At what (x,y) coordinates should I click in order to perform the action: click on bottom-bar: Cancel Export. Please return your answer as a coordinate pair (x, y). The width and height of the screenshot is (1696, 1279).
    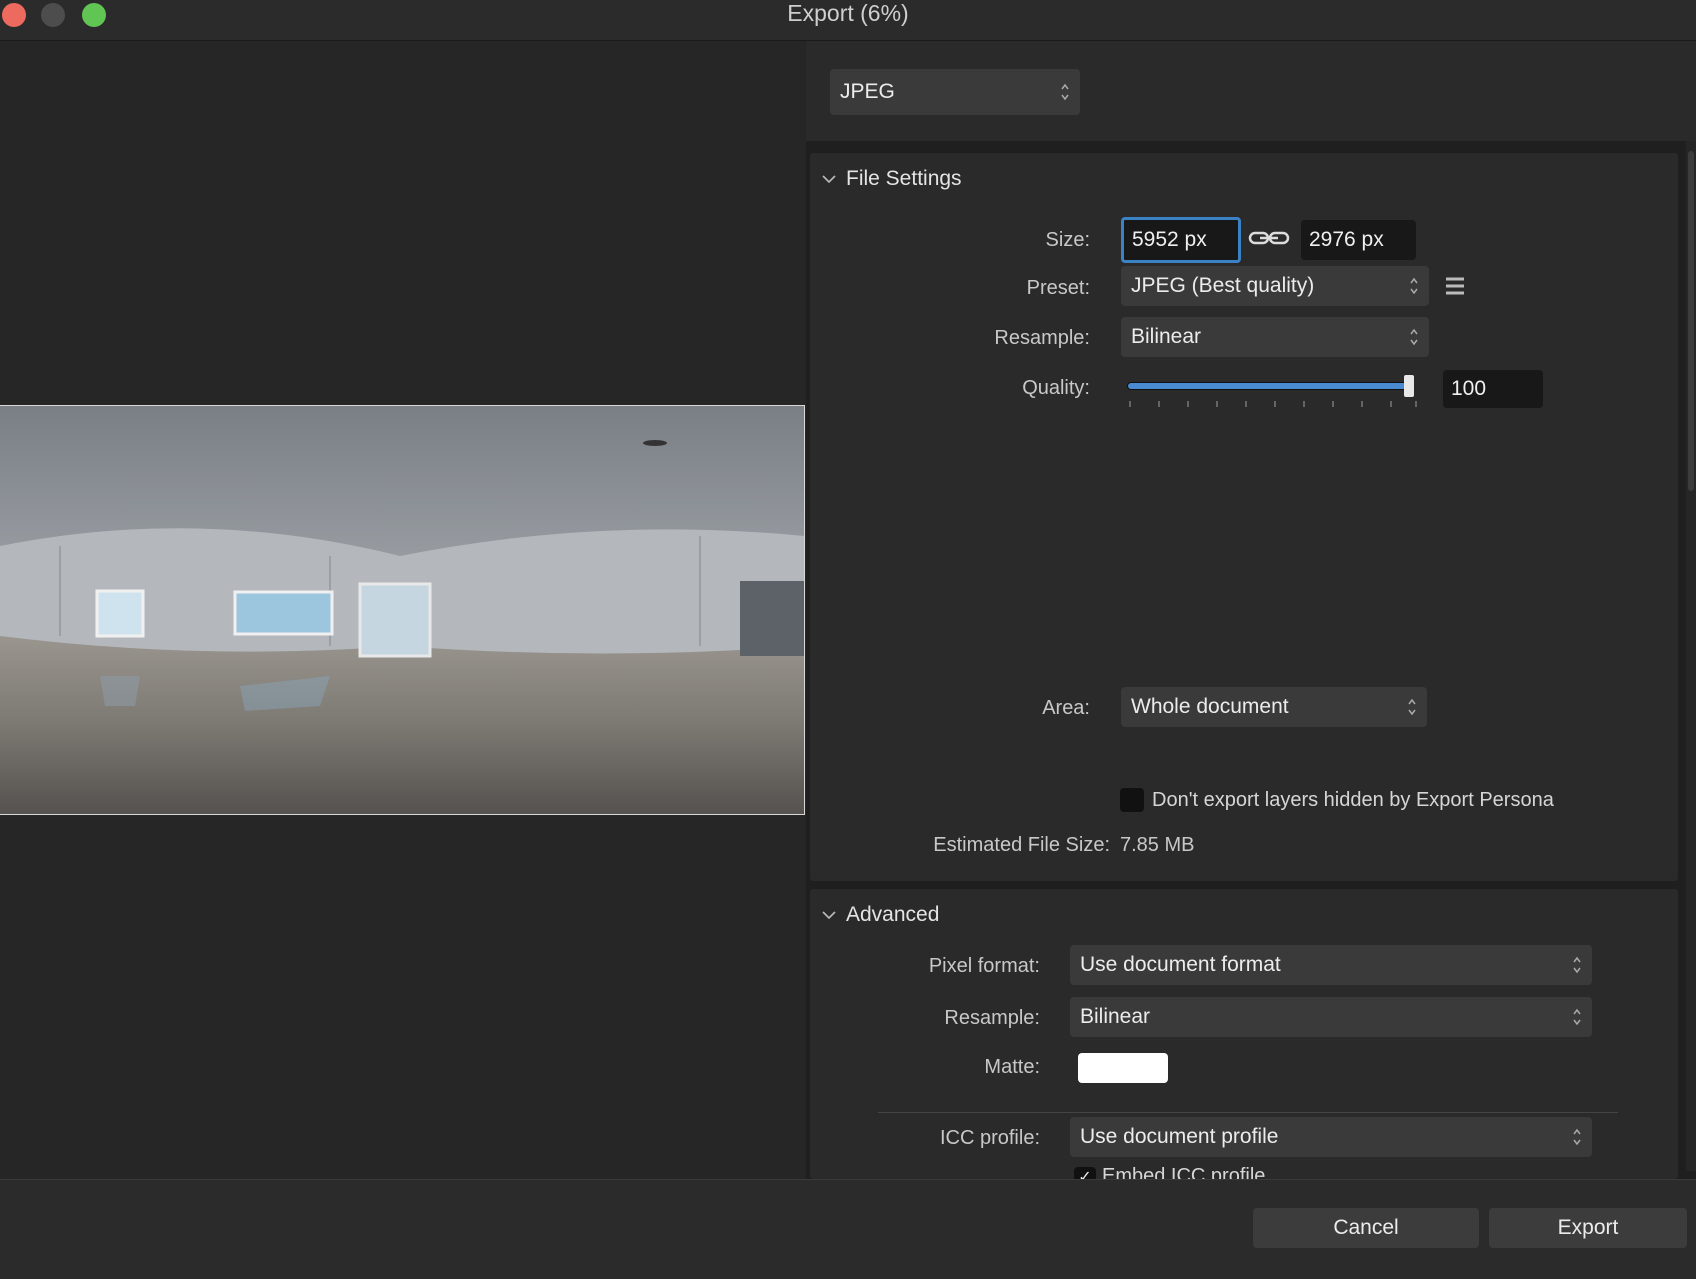
    Looking at the image, I should click on (848, 1229).